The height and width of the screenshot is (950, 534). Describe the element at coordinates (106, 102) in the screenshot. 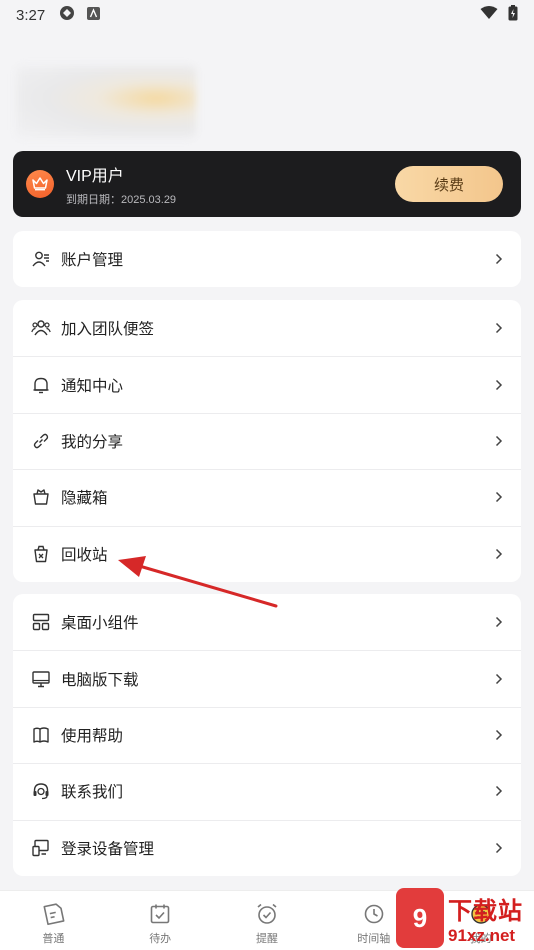

I see `avatar` at that location.